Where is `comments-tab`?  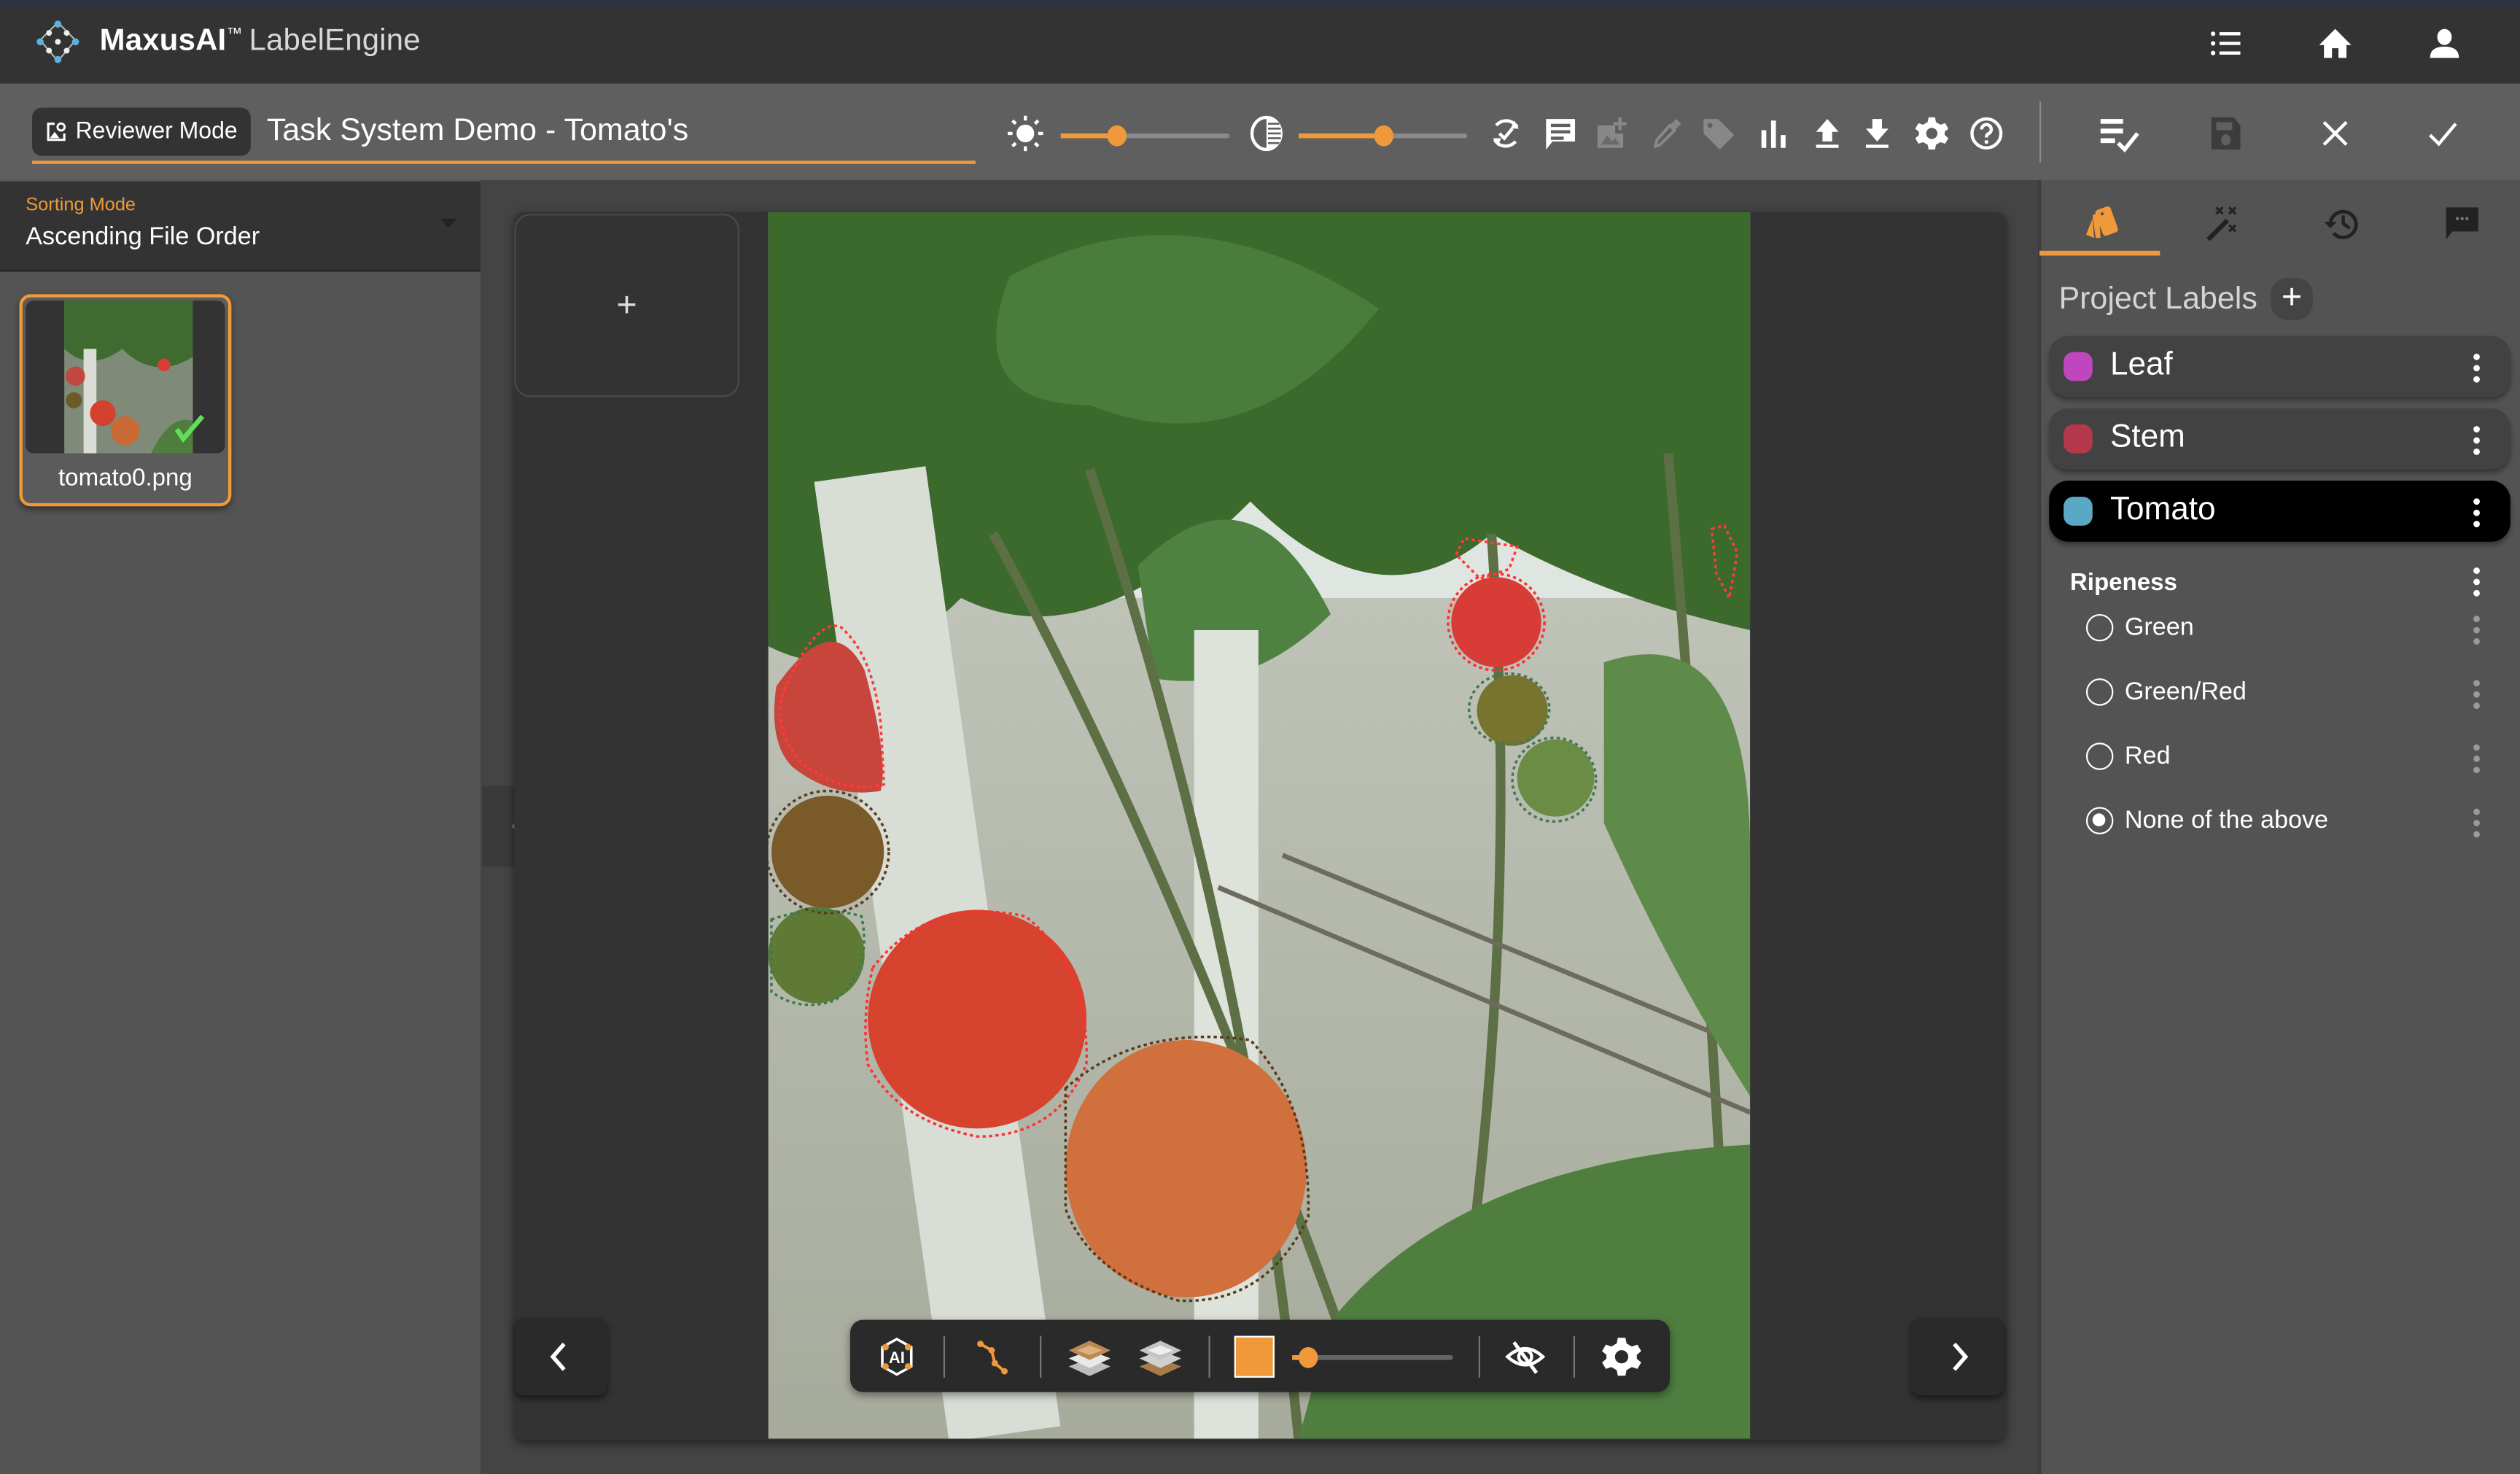 comments-tab is located at coordinates (2460, 223).